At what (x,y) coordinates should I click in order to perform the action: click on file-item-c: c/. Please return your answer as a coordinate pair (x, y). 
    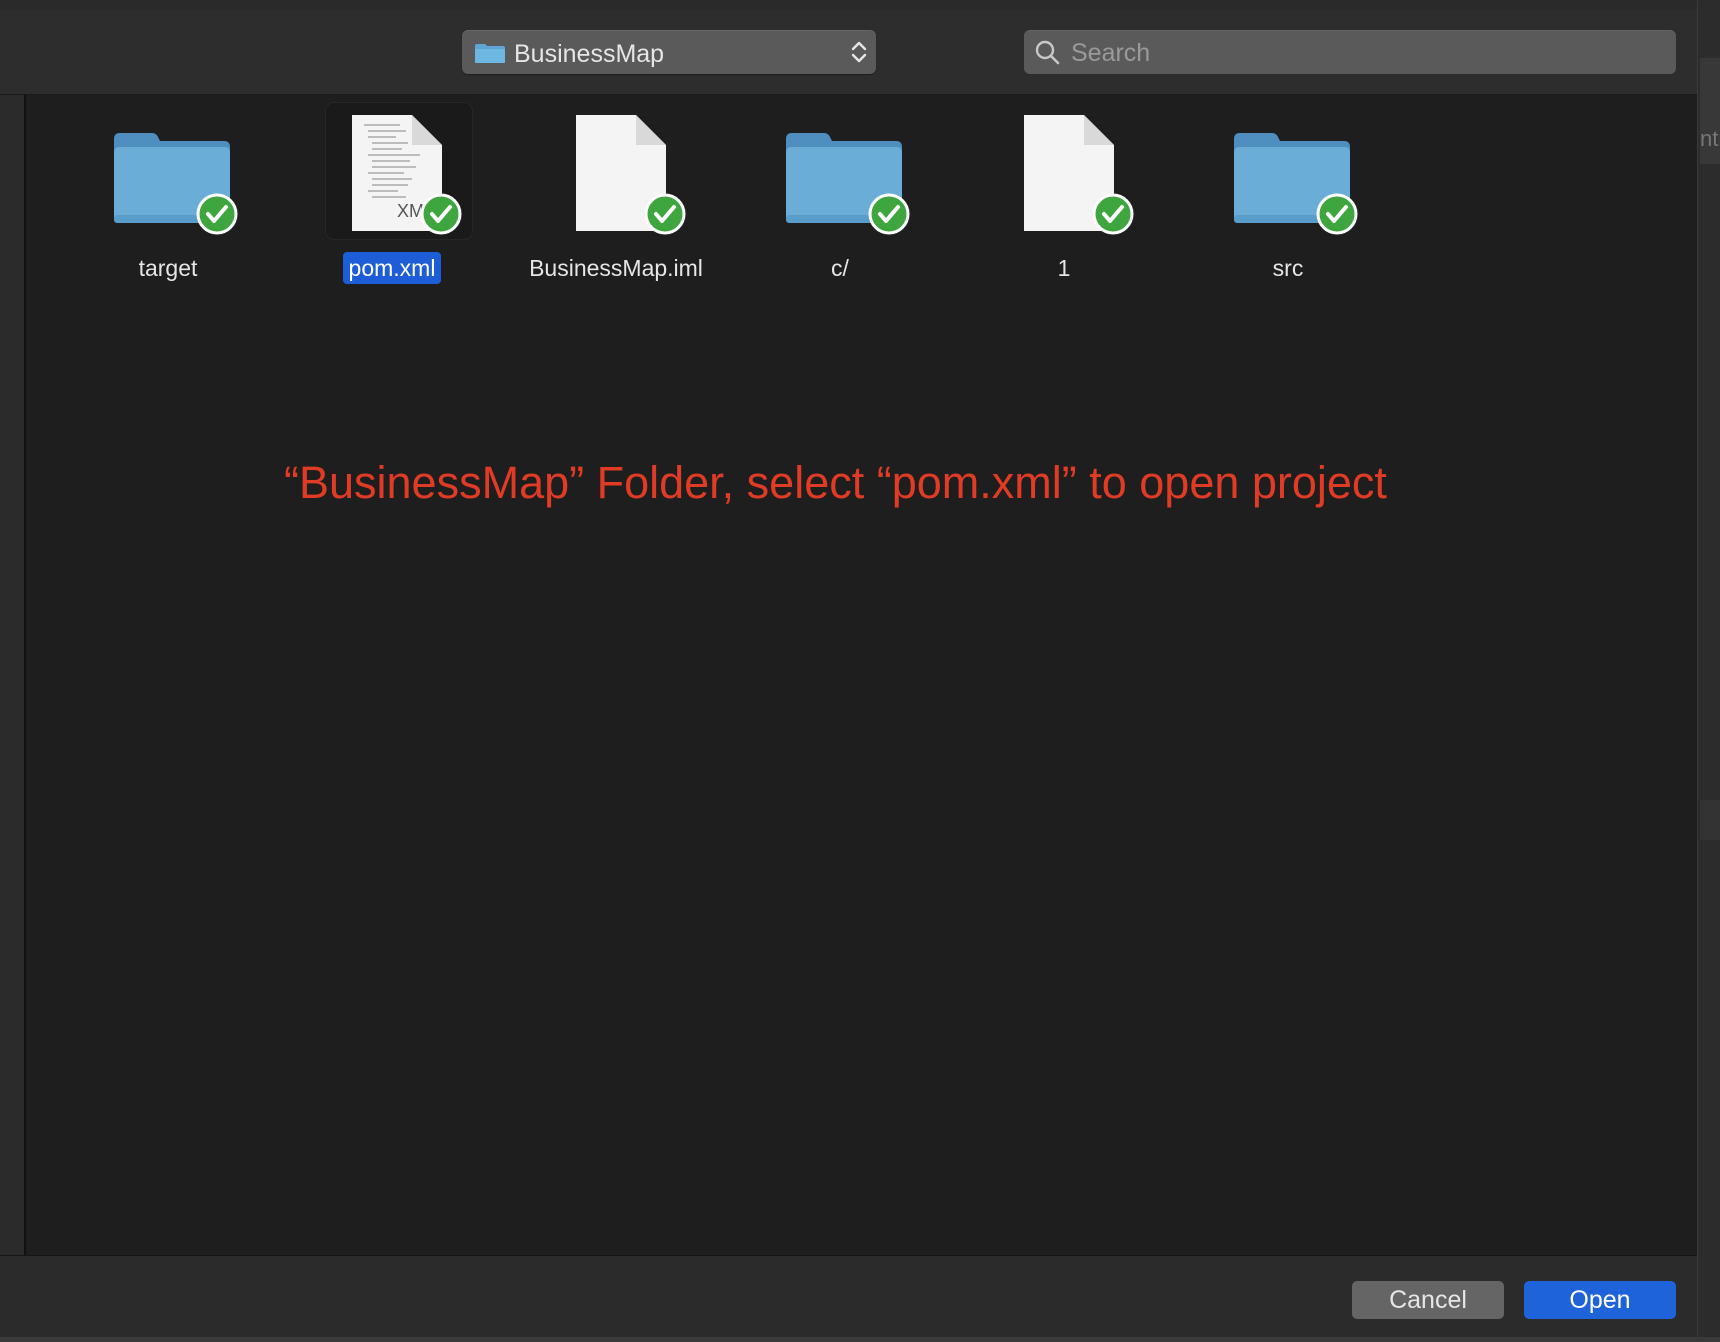
    Looking at the image, I should click on (840, 198).